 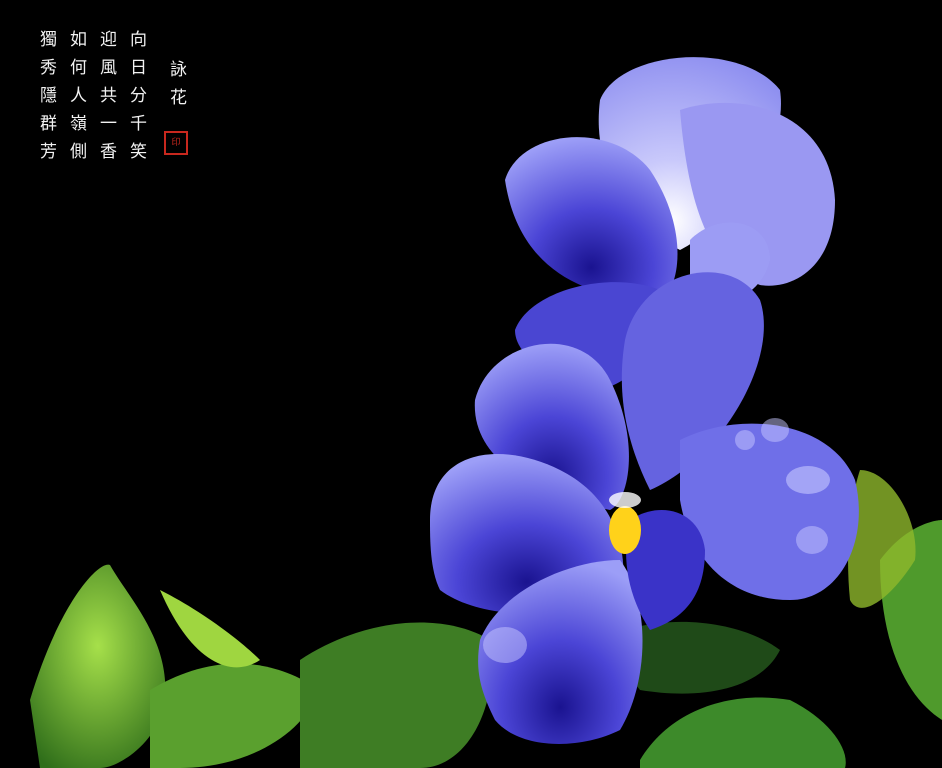 I want to click on poem-line: 迎風共一香, so click(x=106, y=100).